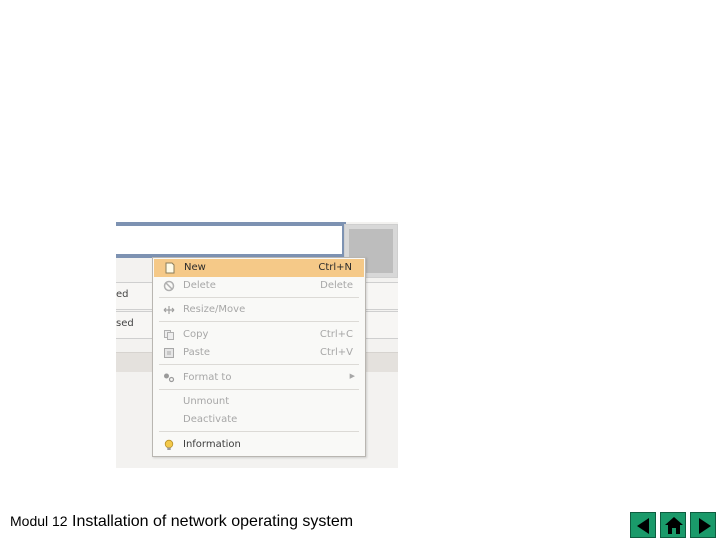 This screenshot has width=720, height=540. What do you see at coordinates (352, 376) in the screenshot?
I see `submenu-arrow-icon: ▶` at bounding box center [352, 376].